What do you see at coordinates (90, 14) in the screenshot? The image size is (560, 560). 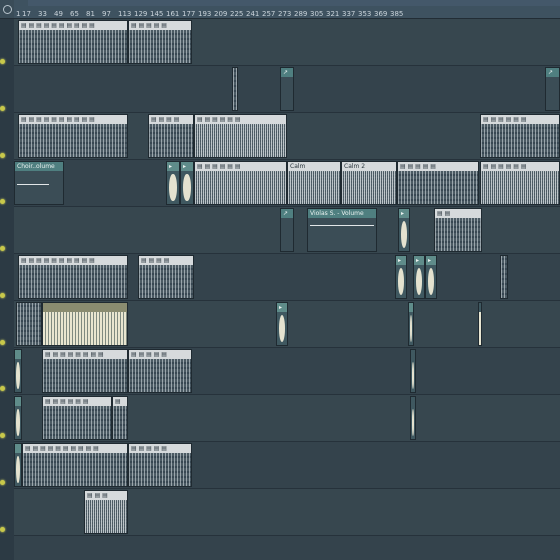 I see `ruler-tick: 81` at bounding box center [90, 14].